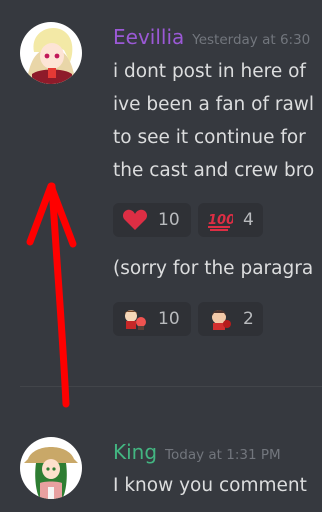 Image resolution: width=322 pixels, height=512 pixels. What do you see at coordinates (51, 53) in the screenshot?
I see `avatar-eevillia` at bounding box center [51, 53].